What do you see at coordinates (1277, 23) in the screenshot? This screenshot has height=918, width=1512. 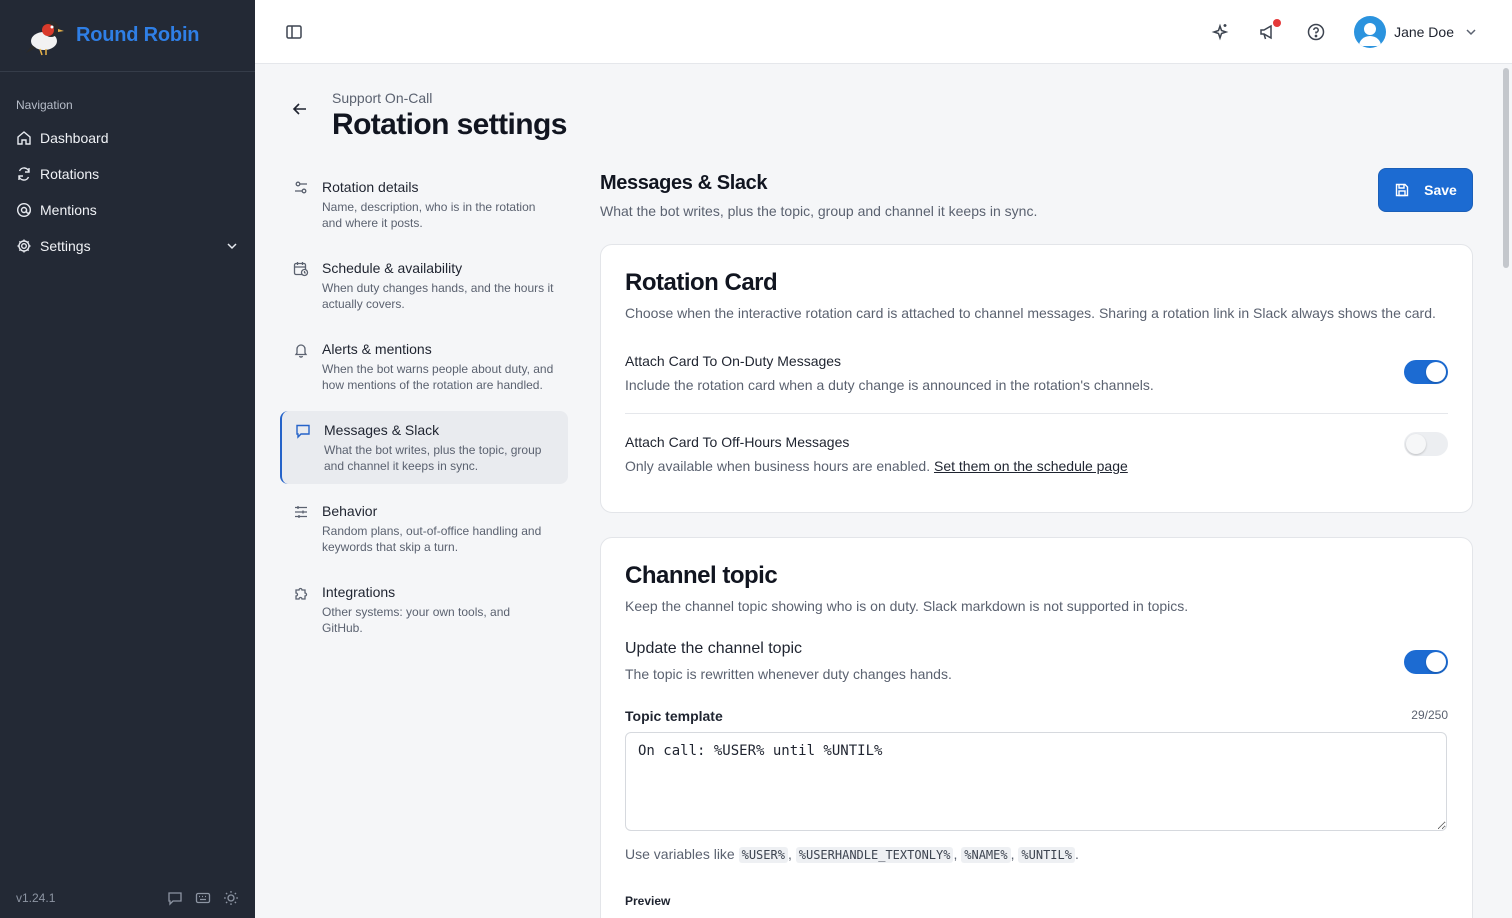 I see `notification-dot` at bounding box center [1277, 23].